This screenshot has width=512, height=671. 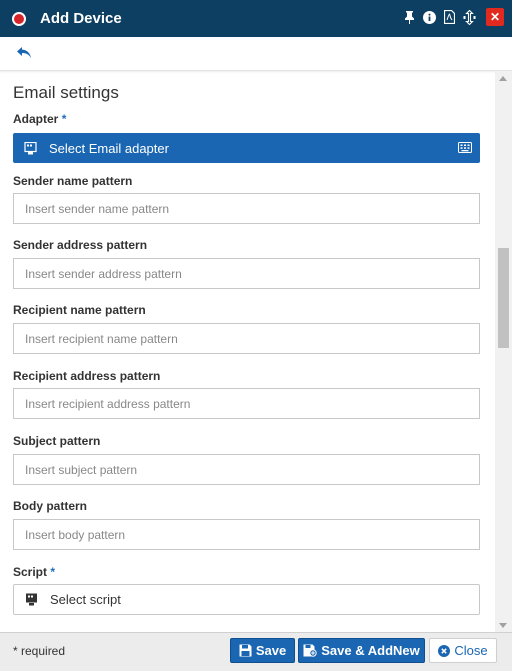 I want to click on script-label: Script *, so click(x=34, y=572).